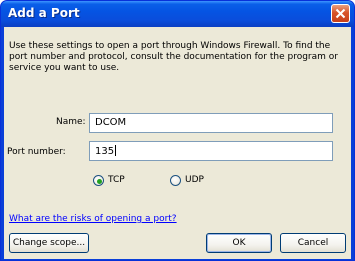  What do you see at coordinates (175, 180) in the screenshot?
I see `udp-radio-circle` at bounding box center [175, 180].